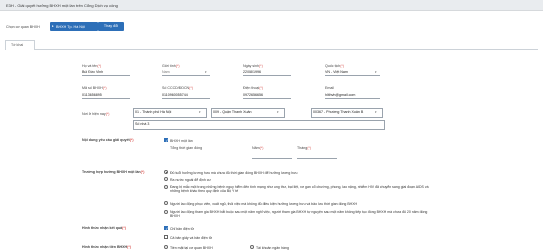  I want to click on receive-section-label: Hình thức nhận kết quả(*), so click(104, 228).